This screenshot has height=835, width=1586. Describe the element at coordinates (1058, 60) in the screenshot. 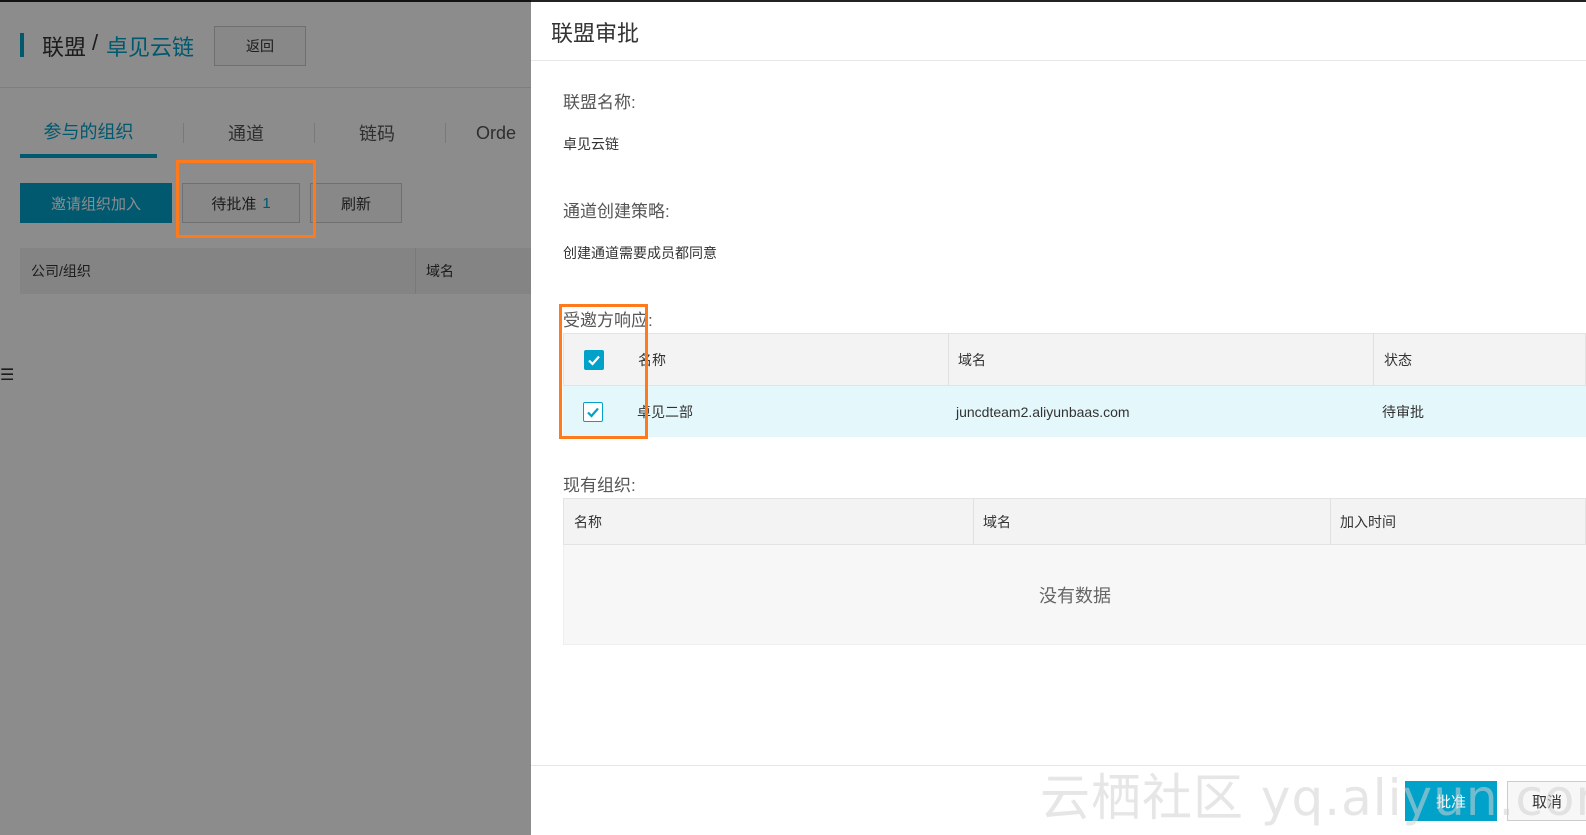

I see `drawer-divider` at that location.